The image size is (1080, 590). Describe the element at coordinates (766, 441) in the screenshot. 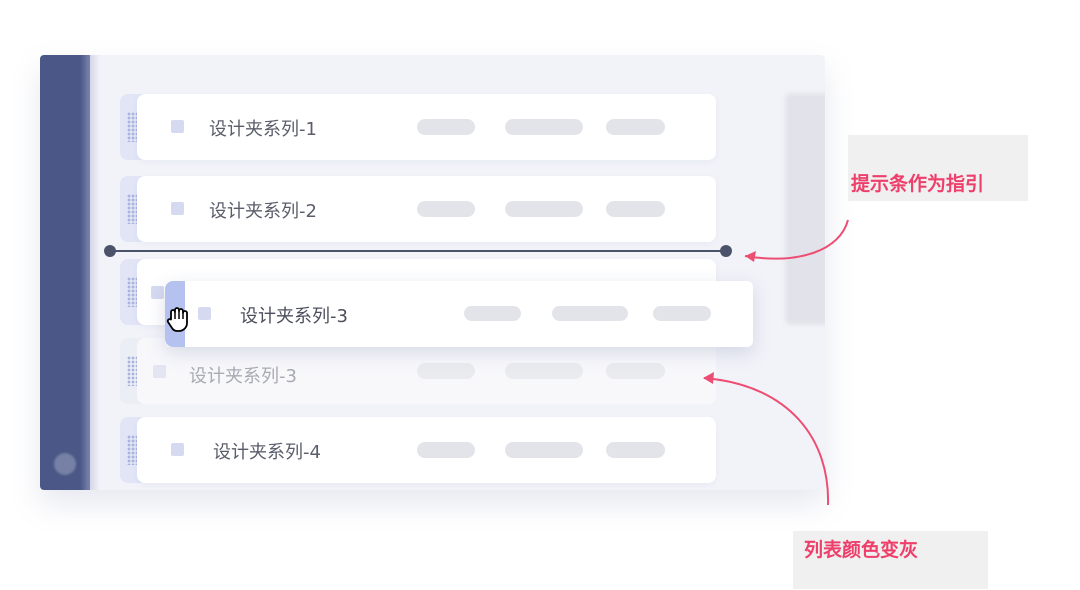

I see `arrow-to-gray-row` at that location.